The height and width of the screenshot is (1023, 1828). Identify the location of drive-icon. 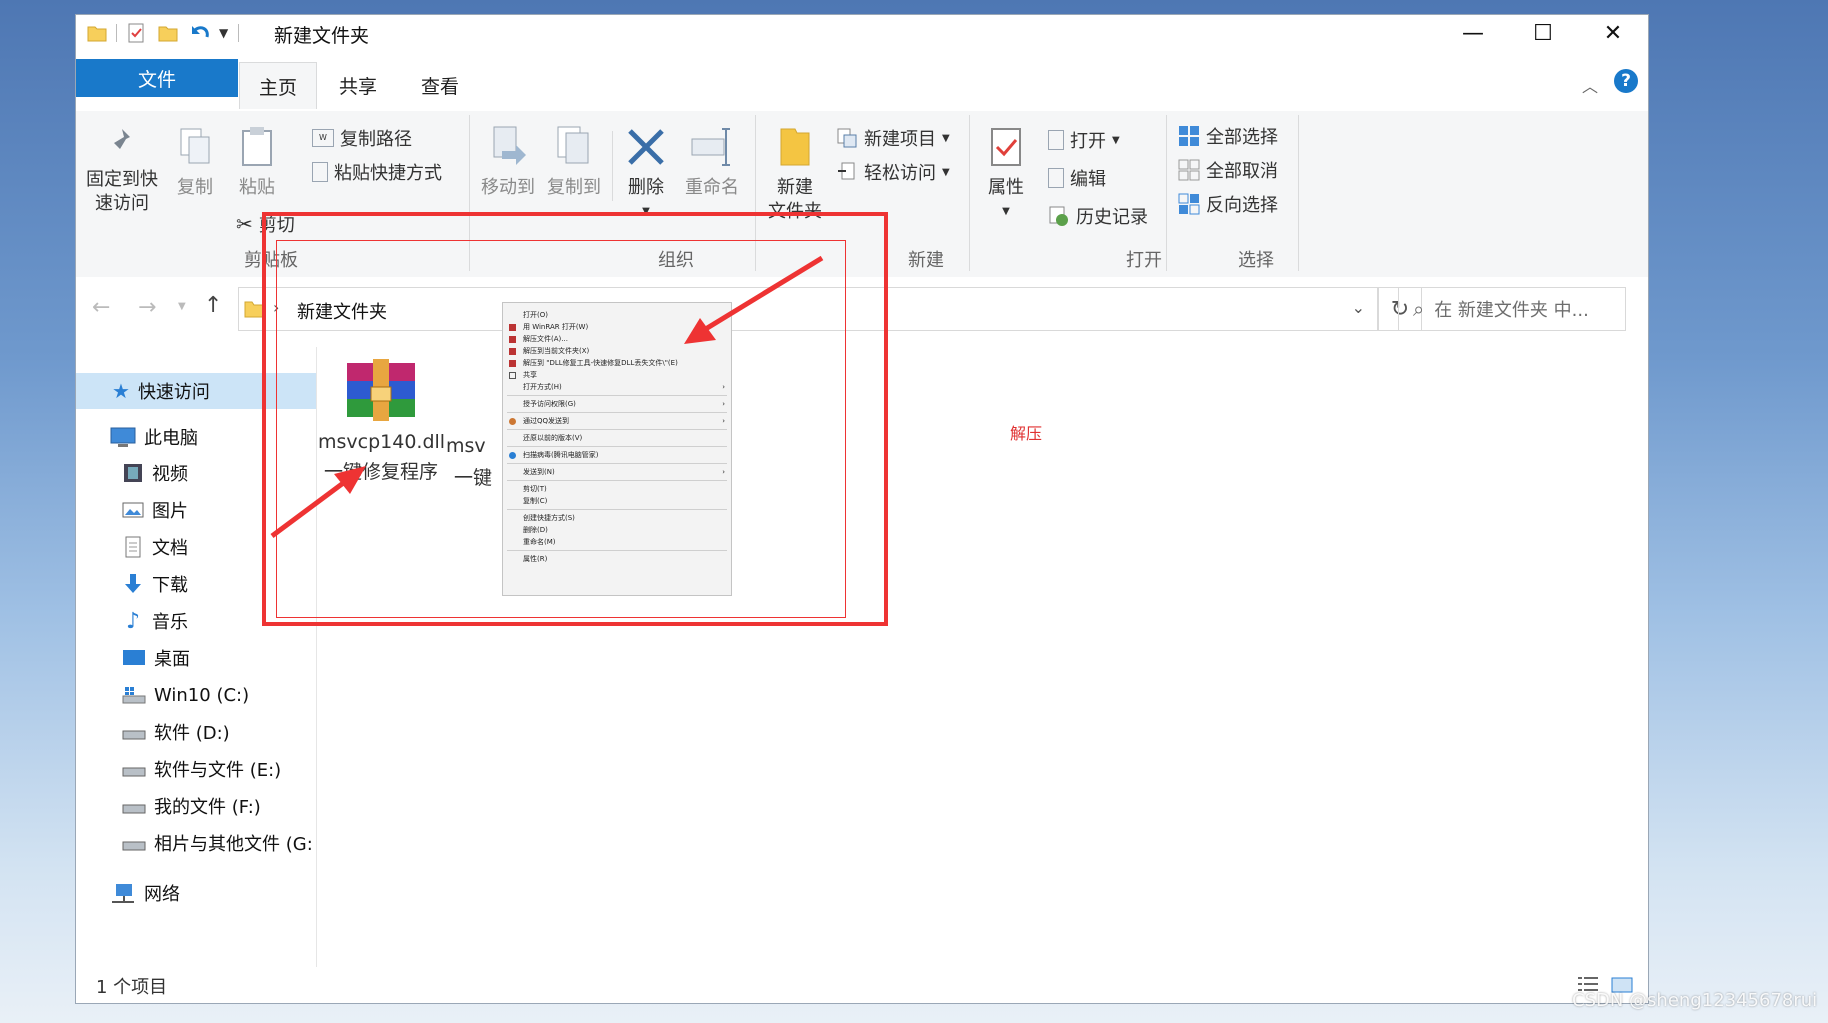
(134, 772).